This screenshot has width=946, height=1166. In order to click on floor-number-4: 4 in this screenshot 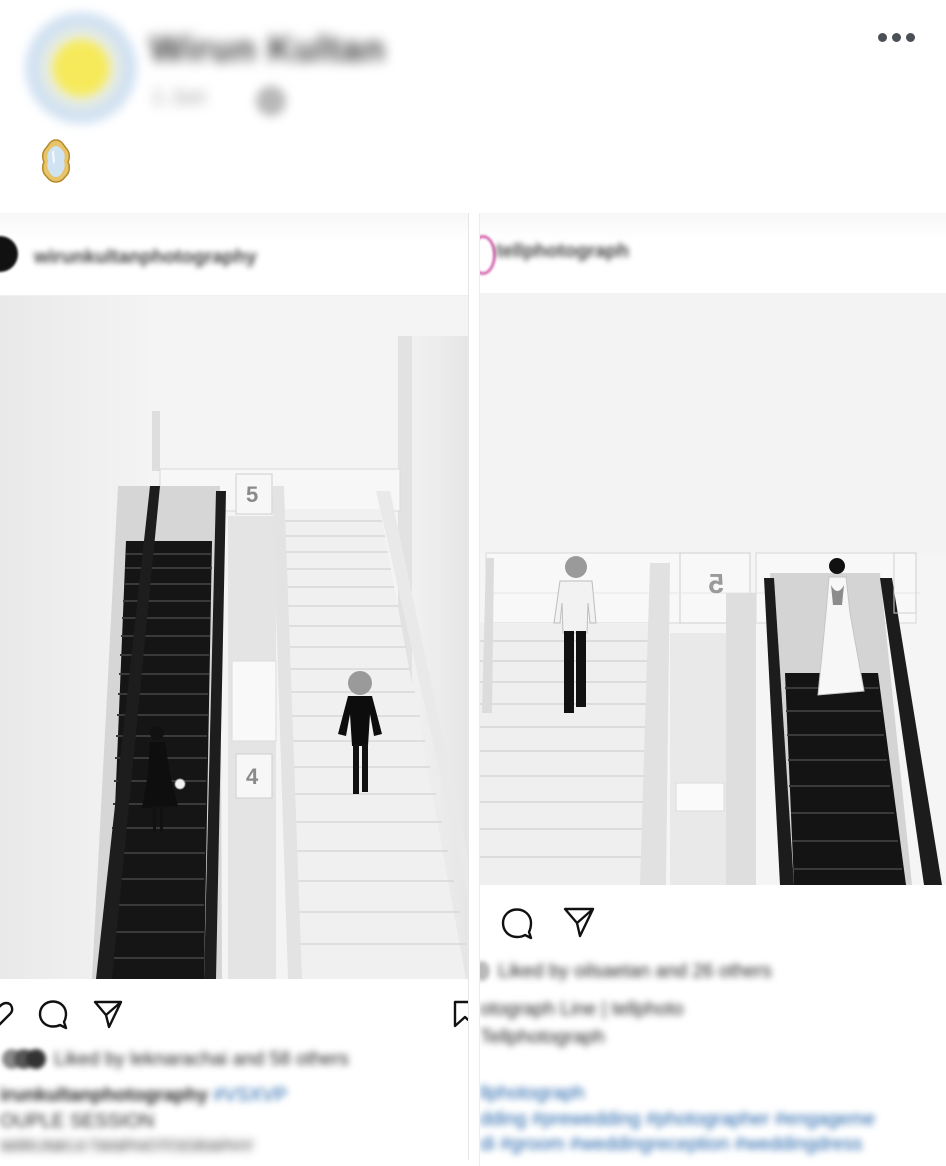, I will do `click(252, 776)`.